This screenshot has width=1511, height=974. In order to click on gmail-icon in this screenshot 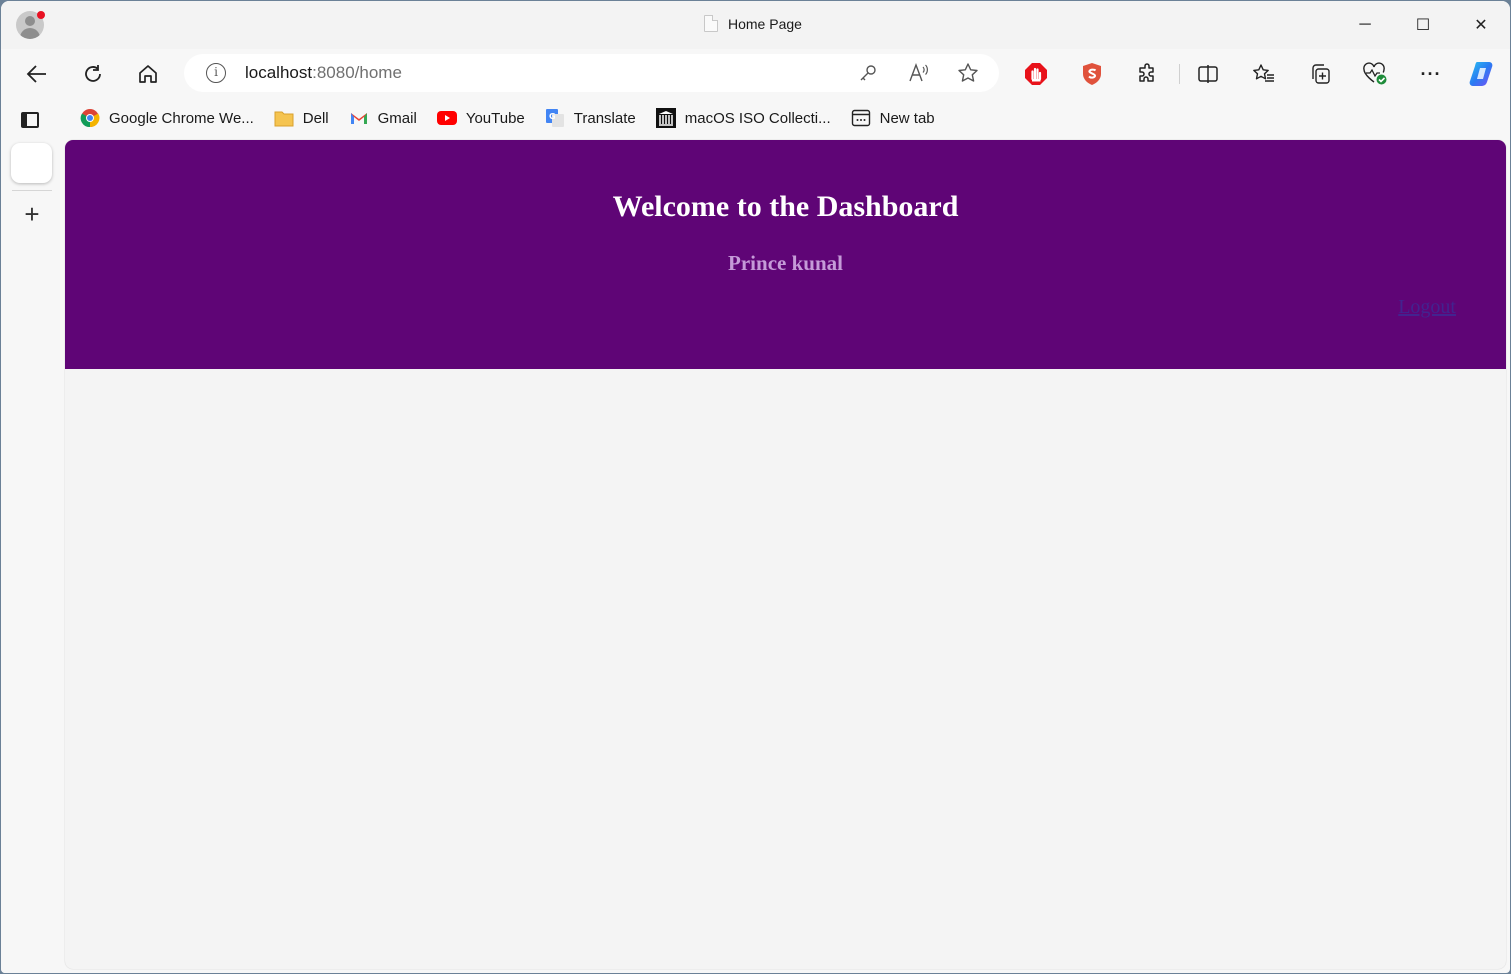, I will do `click(358, 118)`.